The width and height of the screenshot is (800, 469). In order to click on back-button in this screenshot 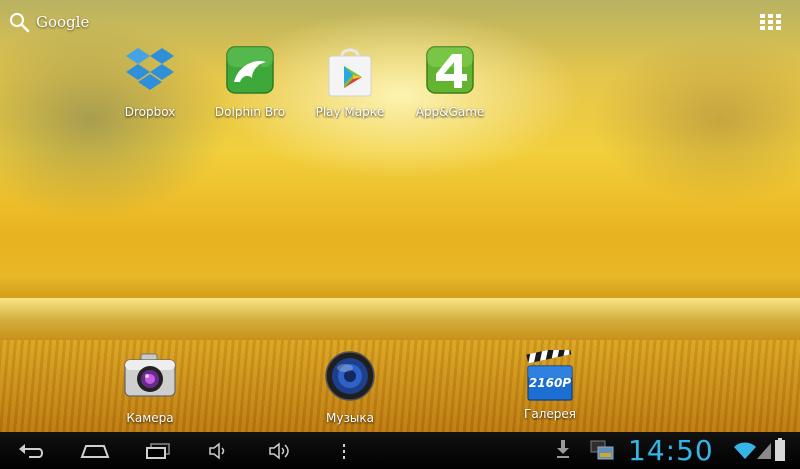, I will do `click(31, 450)`.